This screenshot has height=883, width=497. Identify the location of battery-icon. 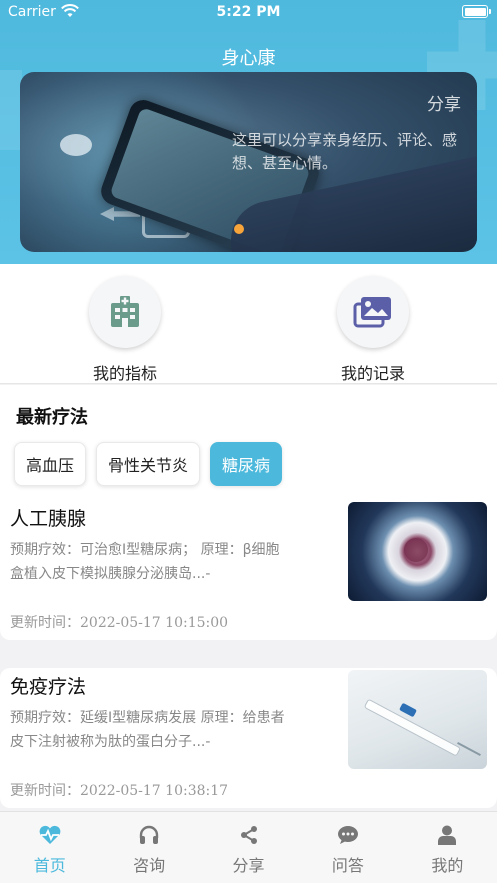
(476, 11).